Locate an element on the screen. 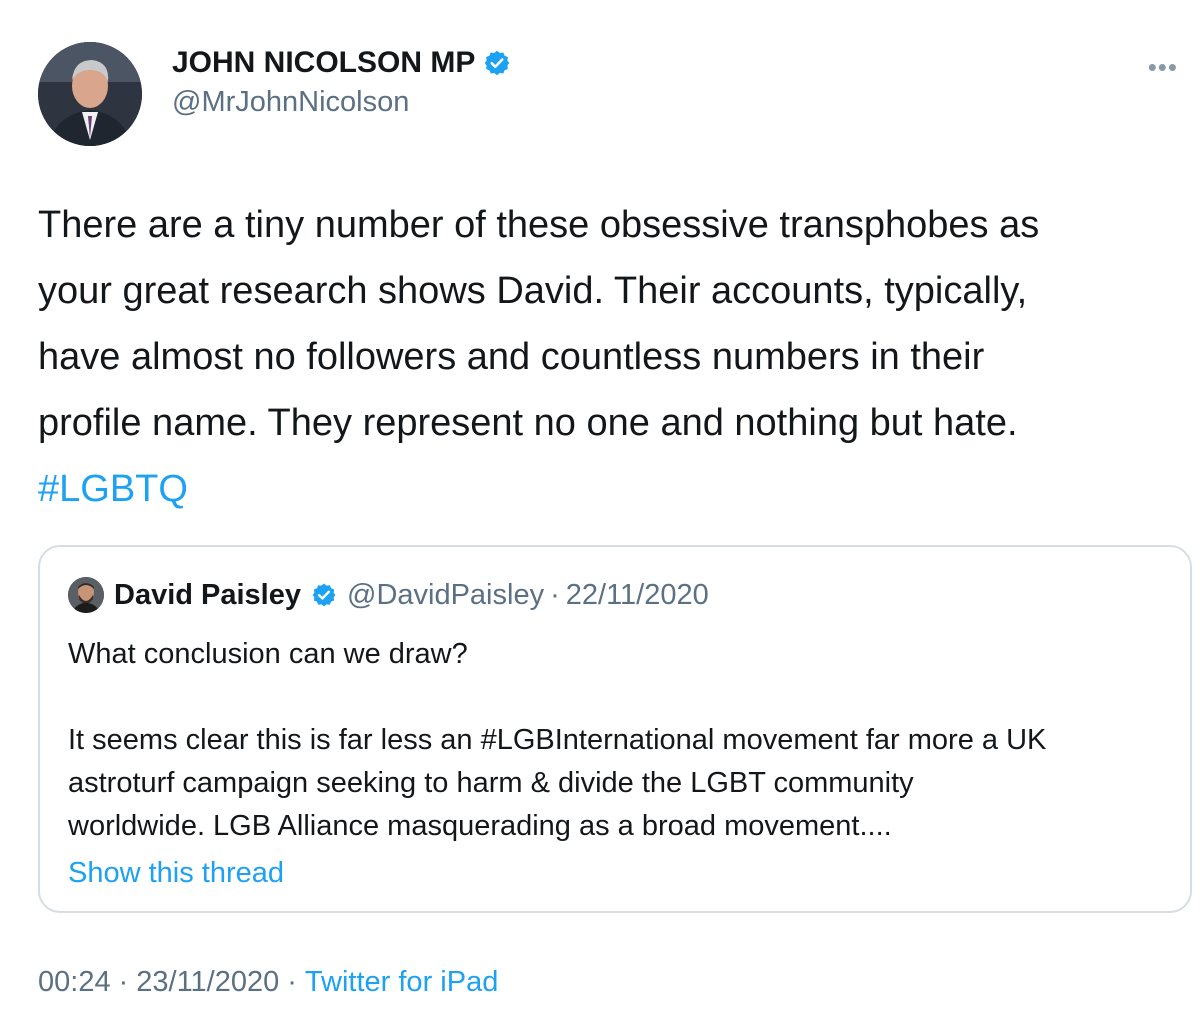  author-avatar is located at coordinates (90, 94).